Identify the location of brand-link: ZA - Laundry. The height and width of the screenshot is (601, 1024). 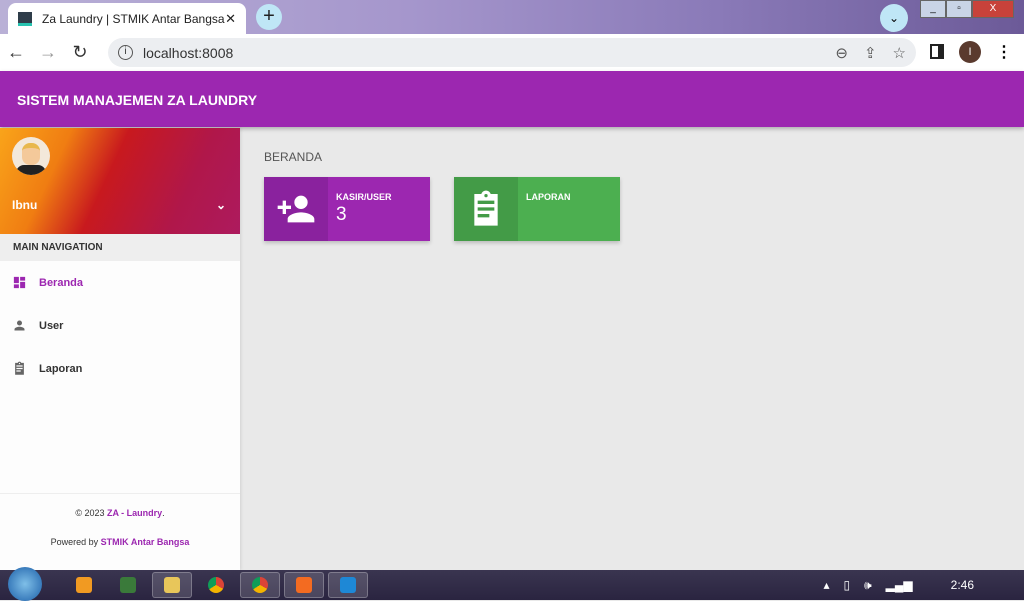
(134, 513).